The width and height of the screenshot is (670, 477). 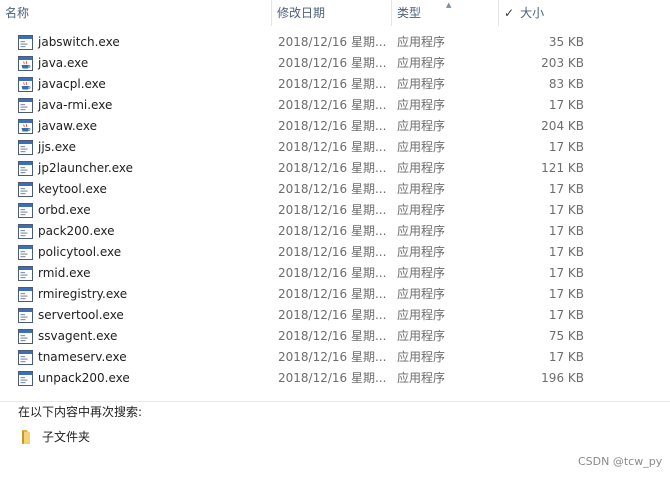 I want to click on file-name: jabswitch.exe, so click(x=79, y=42).